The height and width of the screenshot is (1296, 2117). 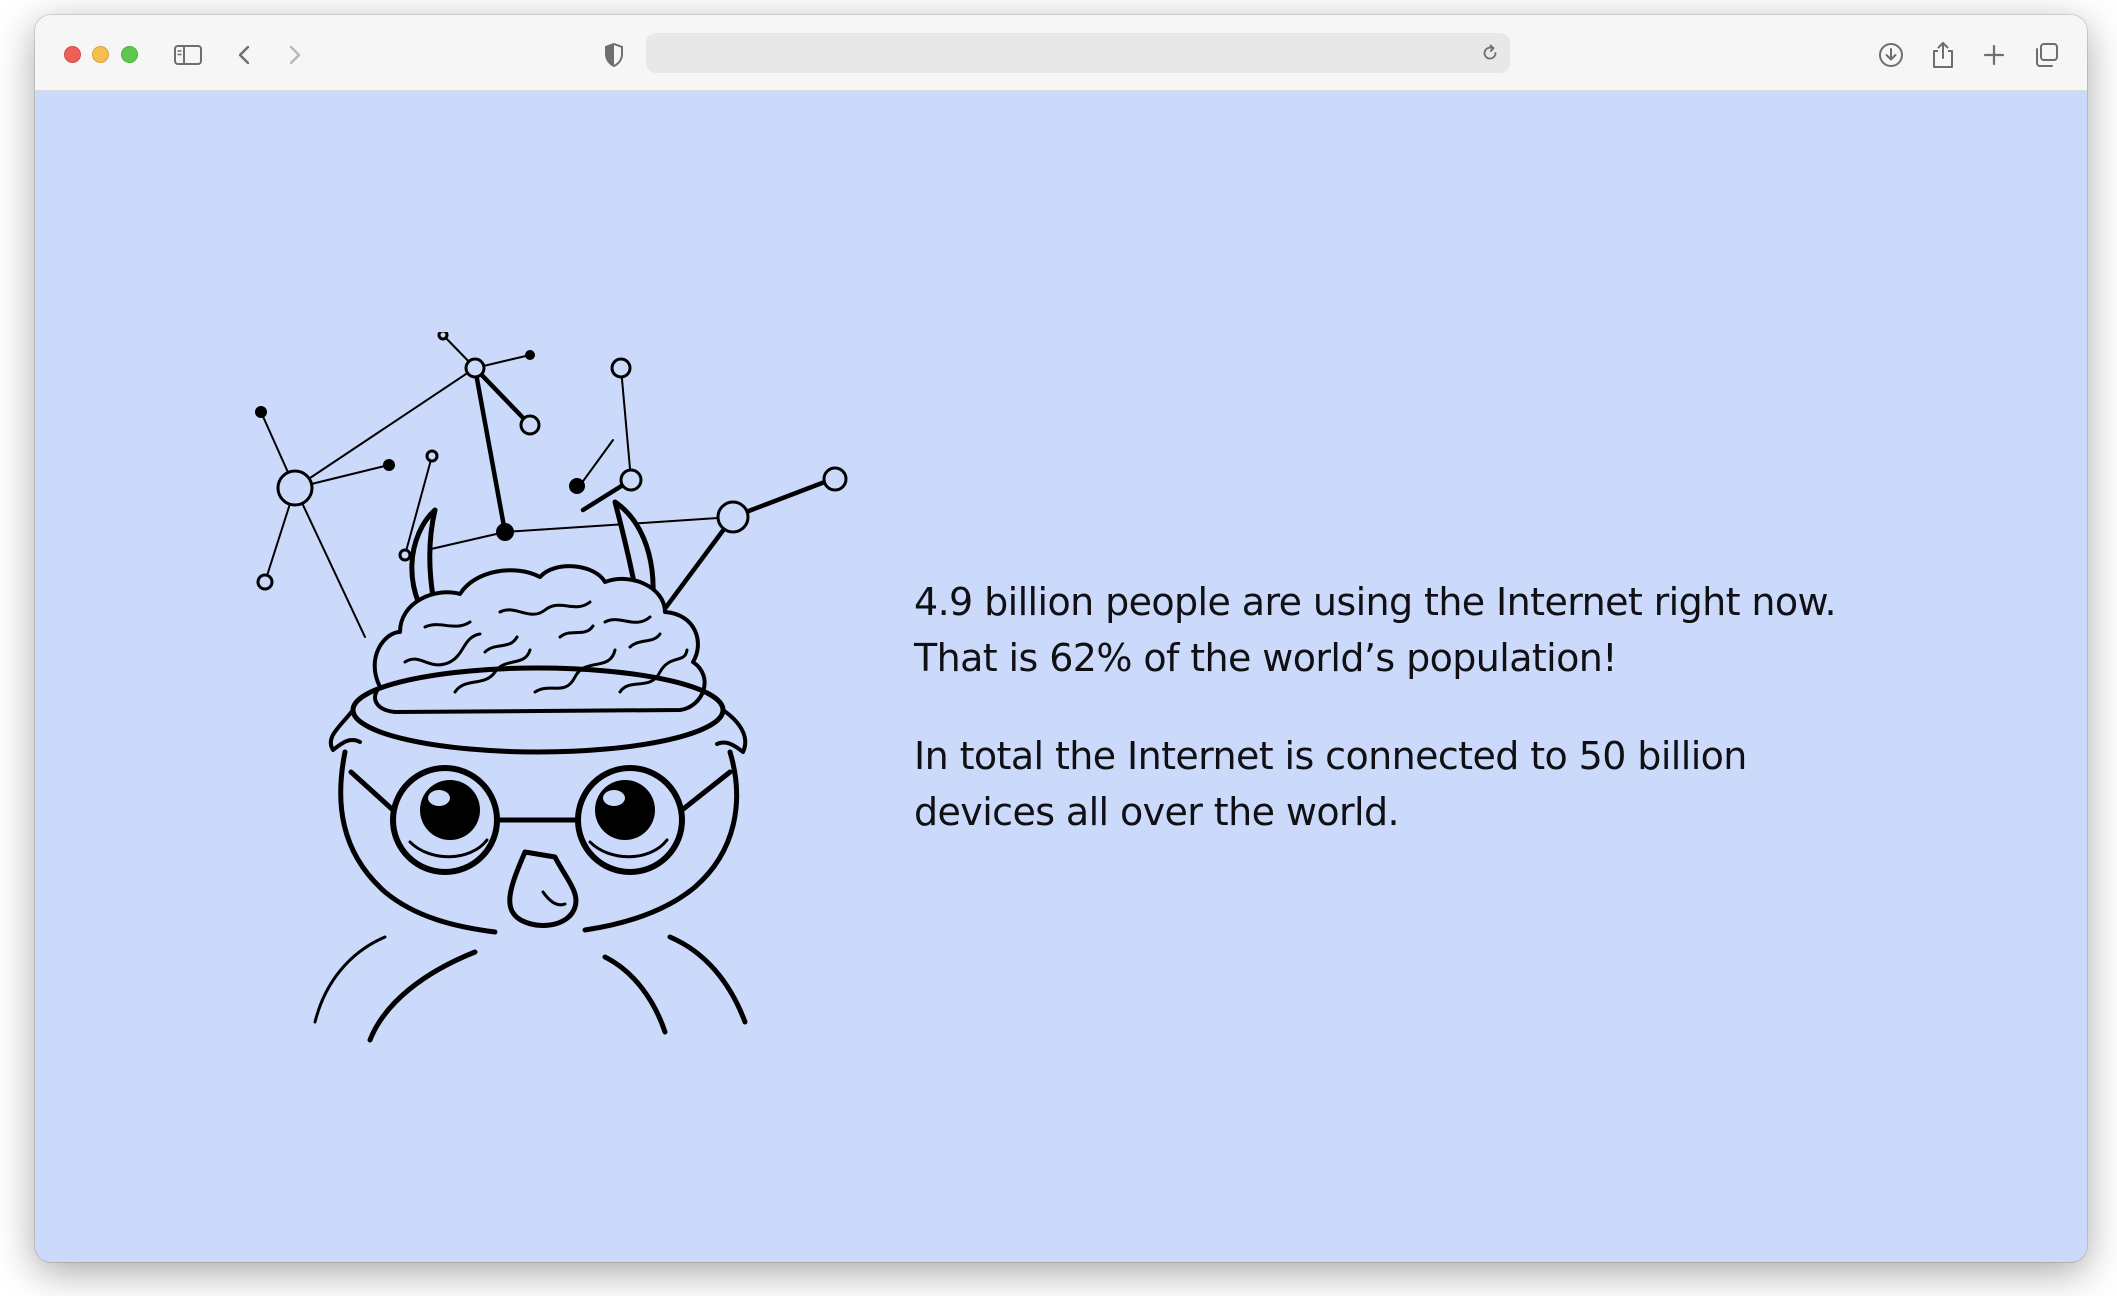 What do you see at coordinates (129, 54) in the screenshot?
I see `maximize-window-button` at bounding box center [129, 54].